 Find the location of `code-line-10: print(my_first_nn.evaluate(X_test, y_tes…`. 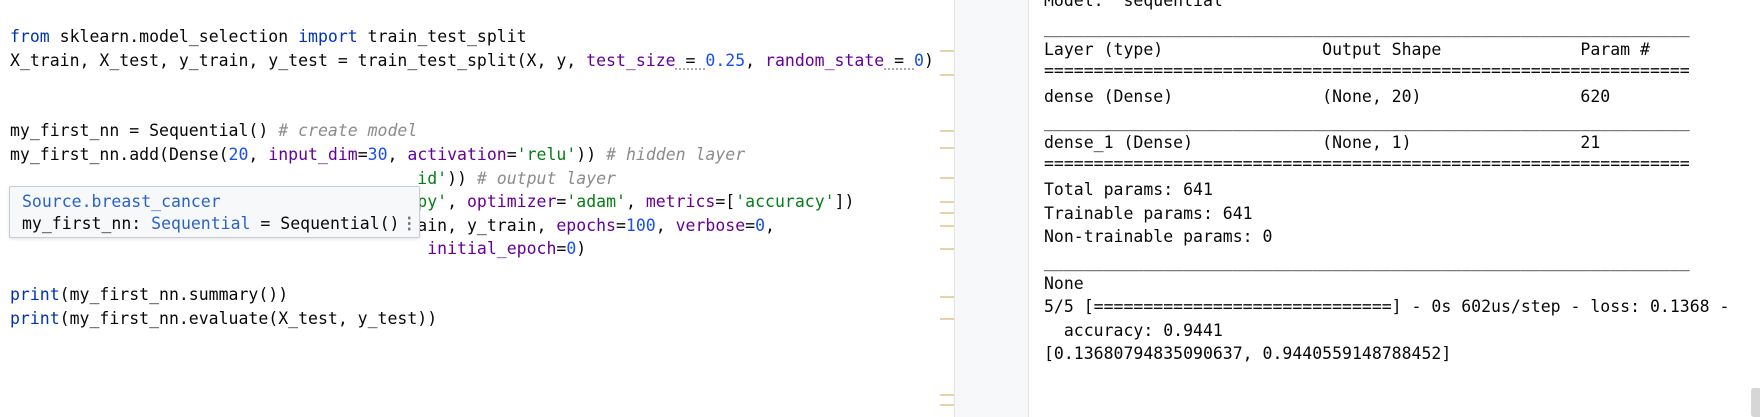

code-line-10: print(my_first_nn.evaluate(X_test, y_tes… is located at coordinates (223, 319).